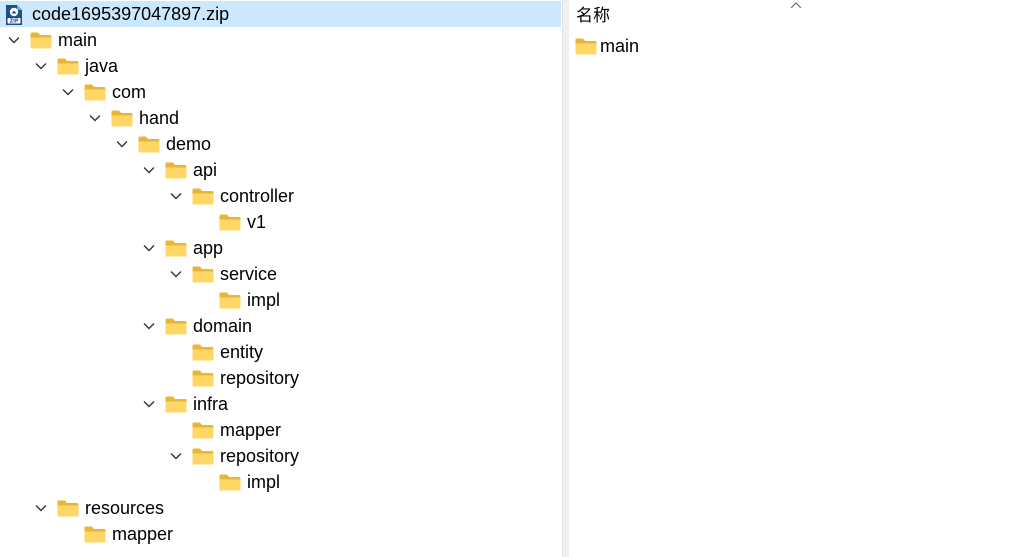 The height and width of the screenshot is (557, 1015). Describe the element at coordinates (14, 15) in the screenshot. I see `zip-archive-icon: ZIP` at that location.